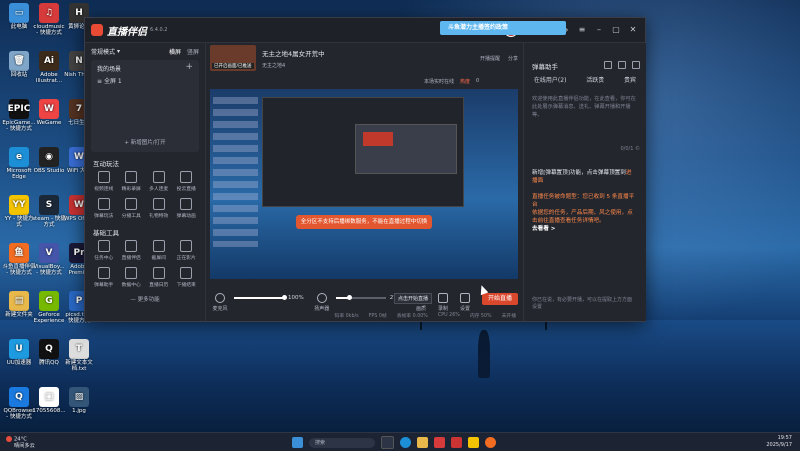 This screenshot has height=451, width=800. What do you see at coordinates (503, 28) in the screenshot?
I see `promo-banner: 斗鱼潜力主播签约政策` at bounding box center [503, 28].